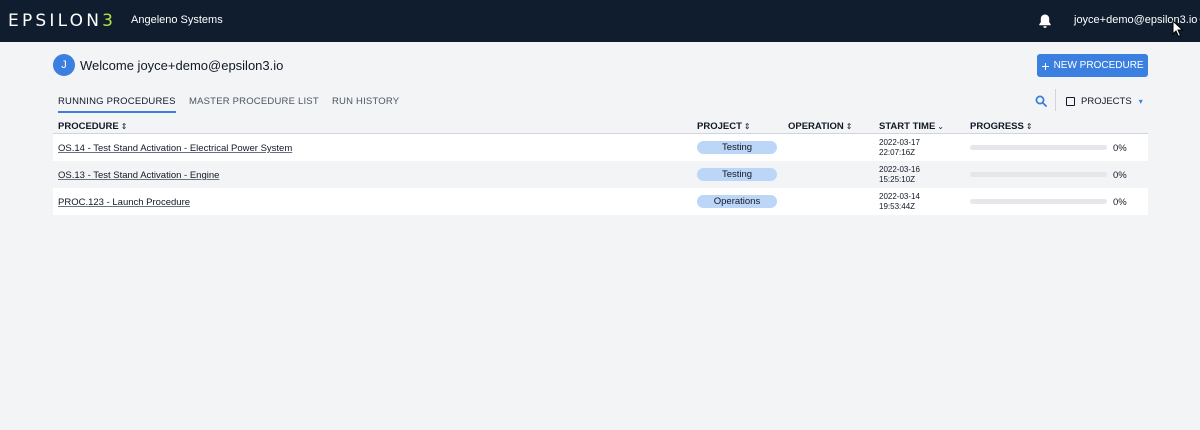 Image resolution: width=1200 pixels, height=430 pixels. What do you see at coordinates (897, 152) in the screenshot?
I see `start-clock: 22:07:16Z` at bounding box center [897, 152].